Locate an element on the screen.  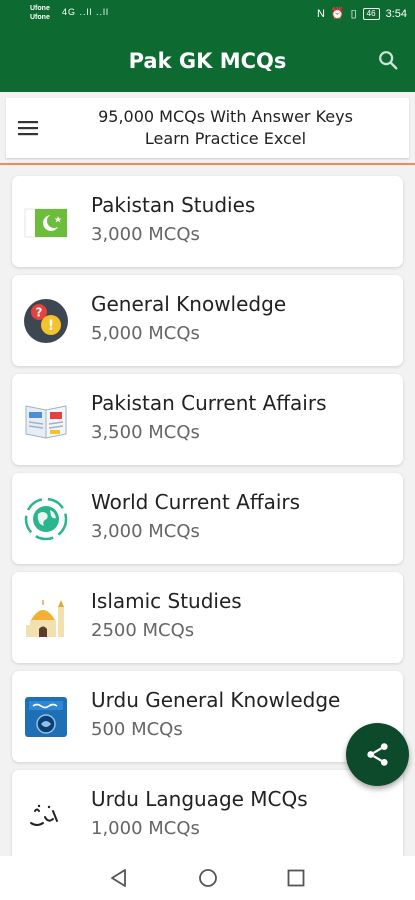
question-exclamation-icon: ? ! is located at coordinates (46, 321).